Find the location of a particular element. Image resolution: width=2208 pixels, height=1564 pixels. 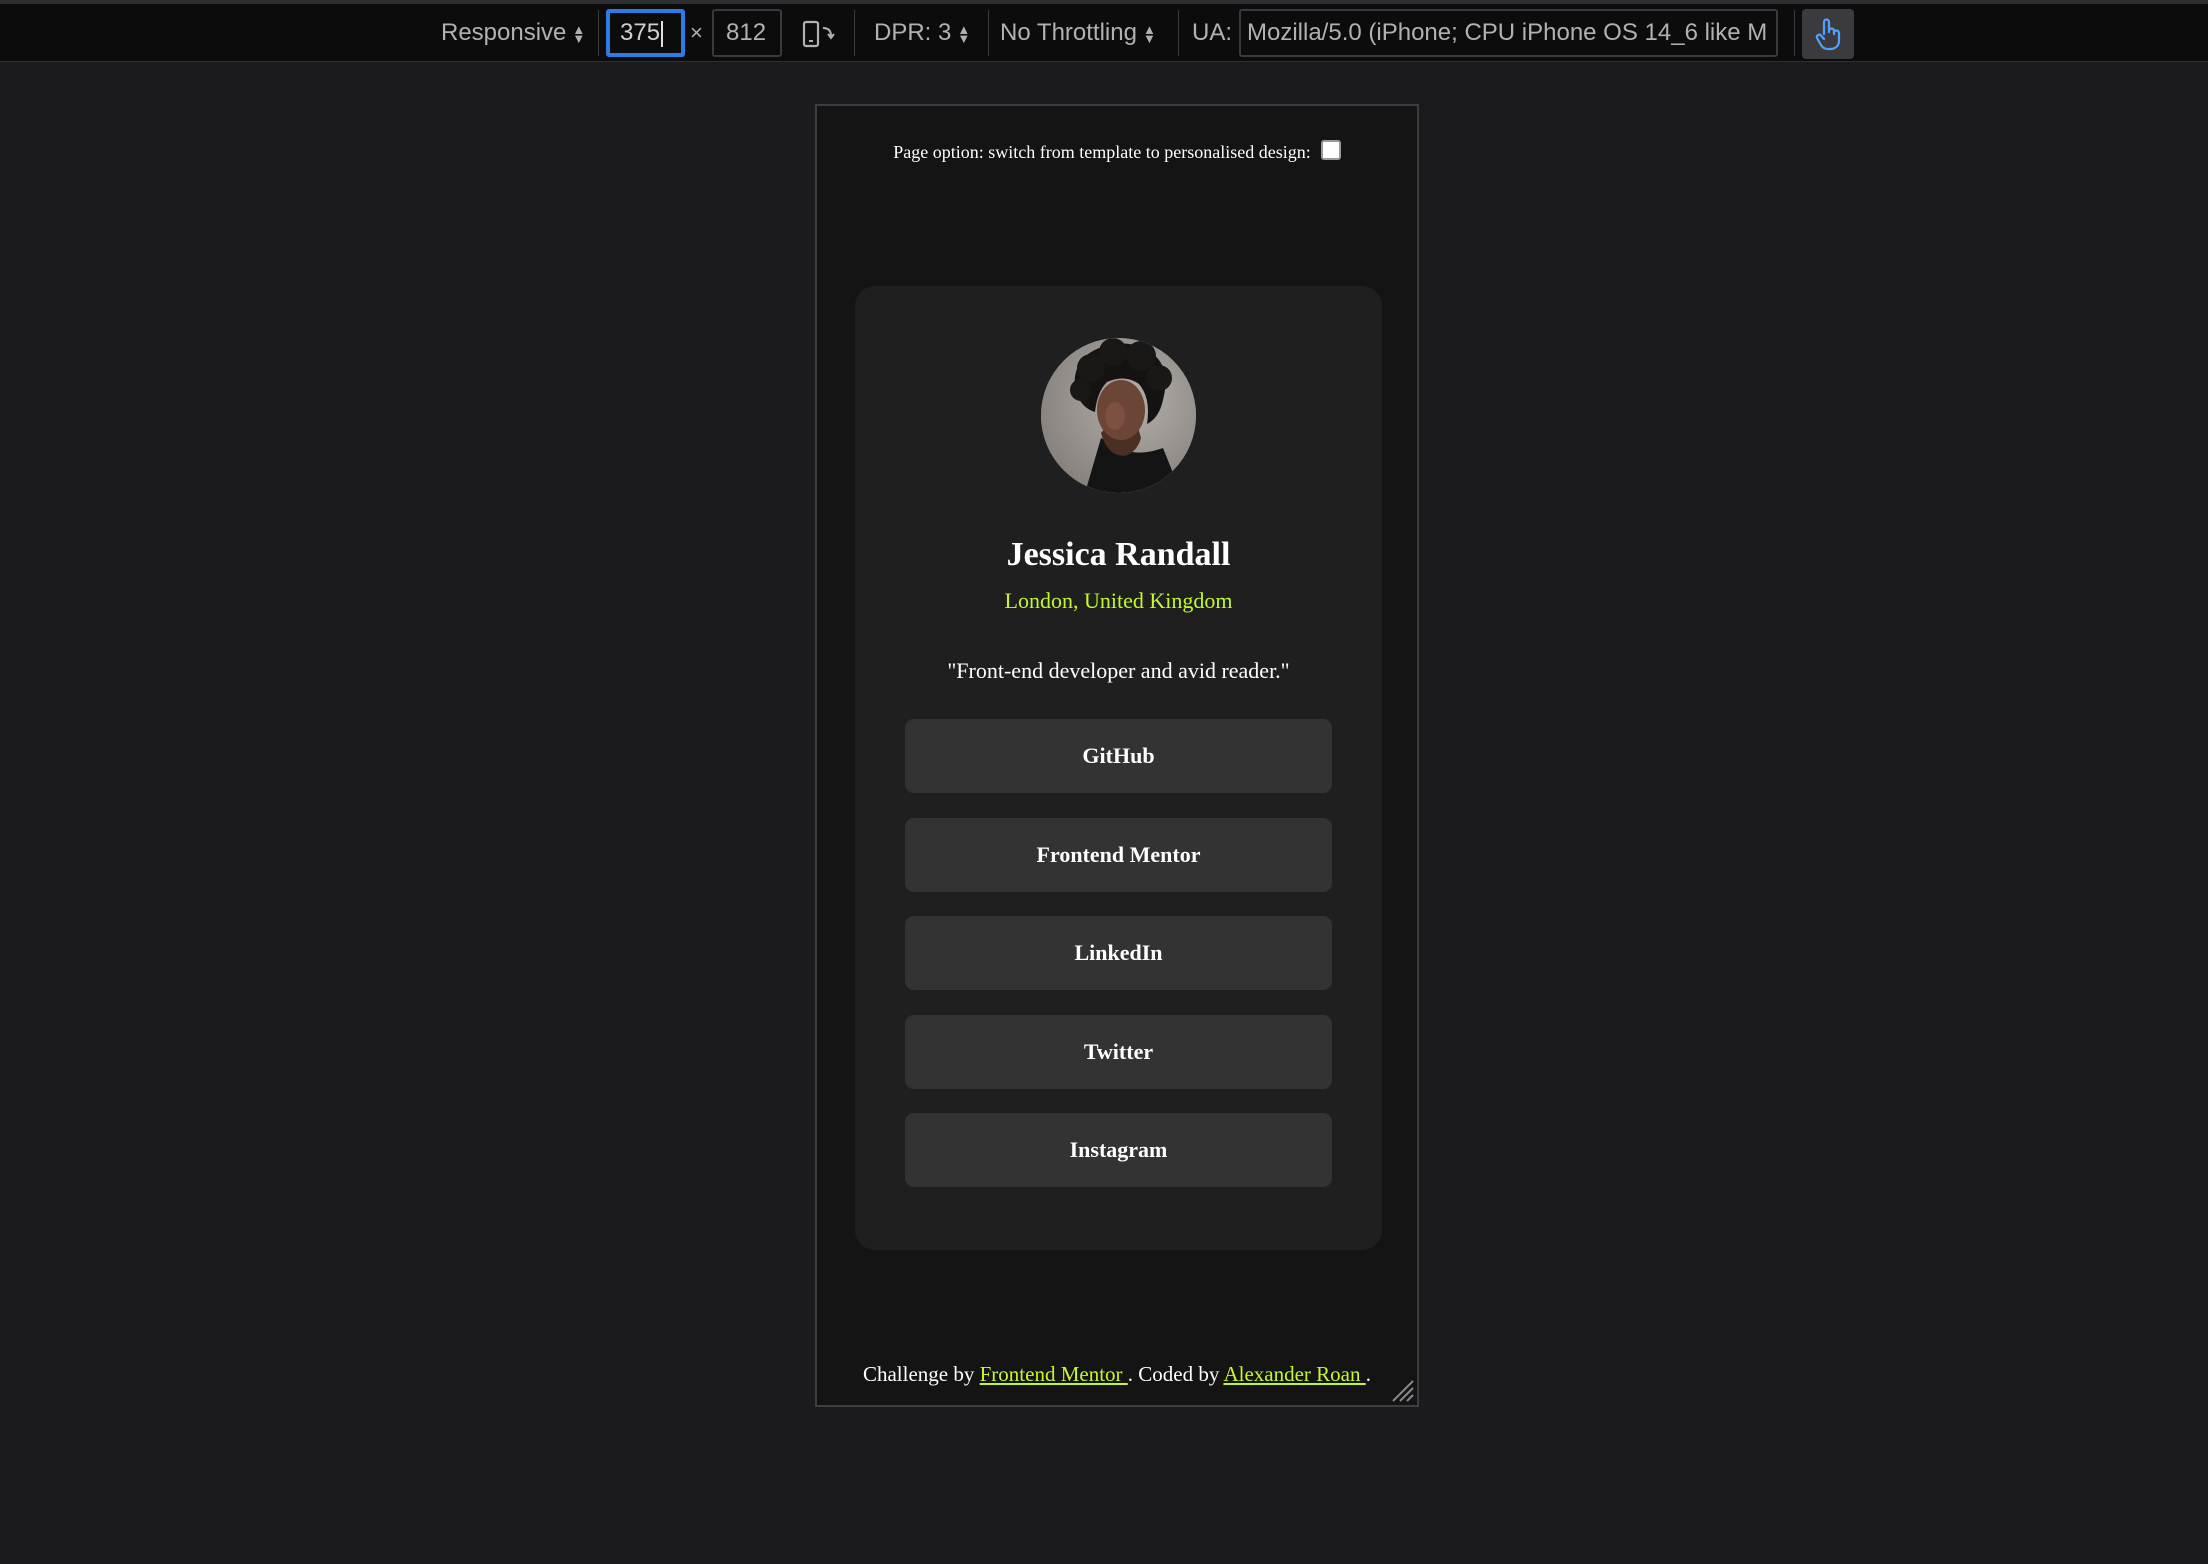

github-link-button: GitHub is located at coordinates (1118, 756).